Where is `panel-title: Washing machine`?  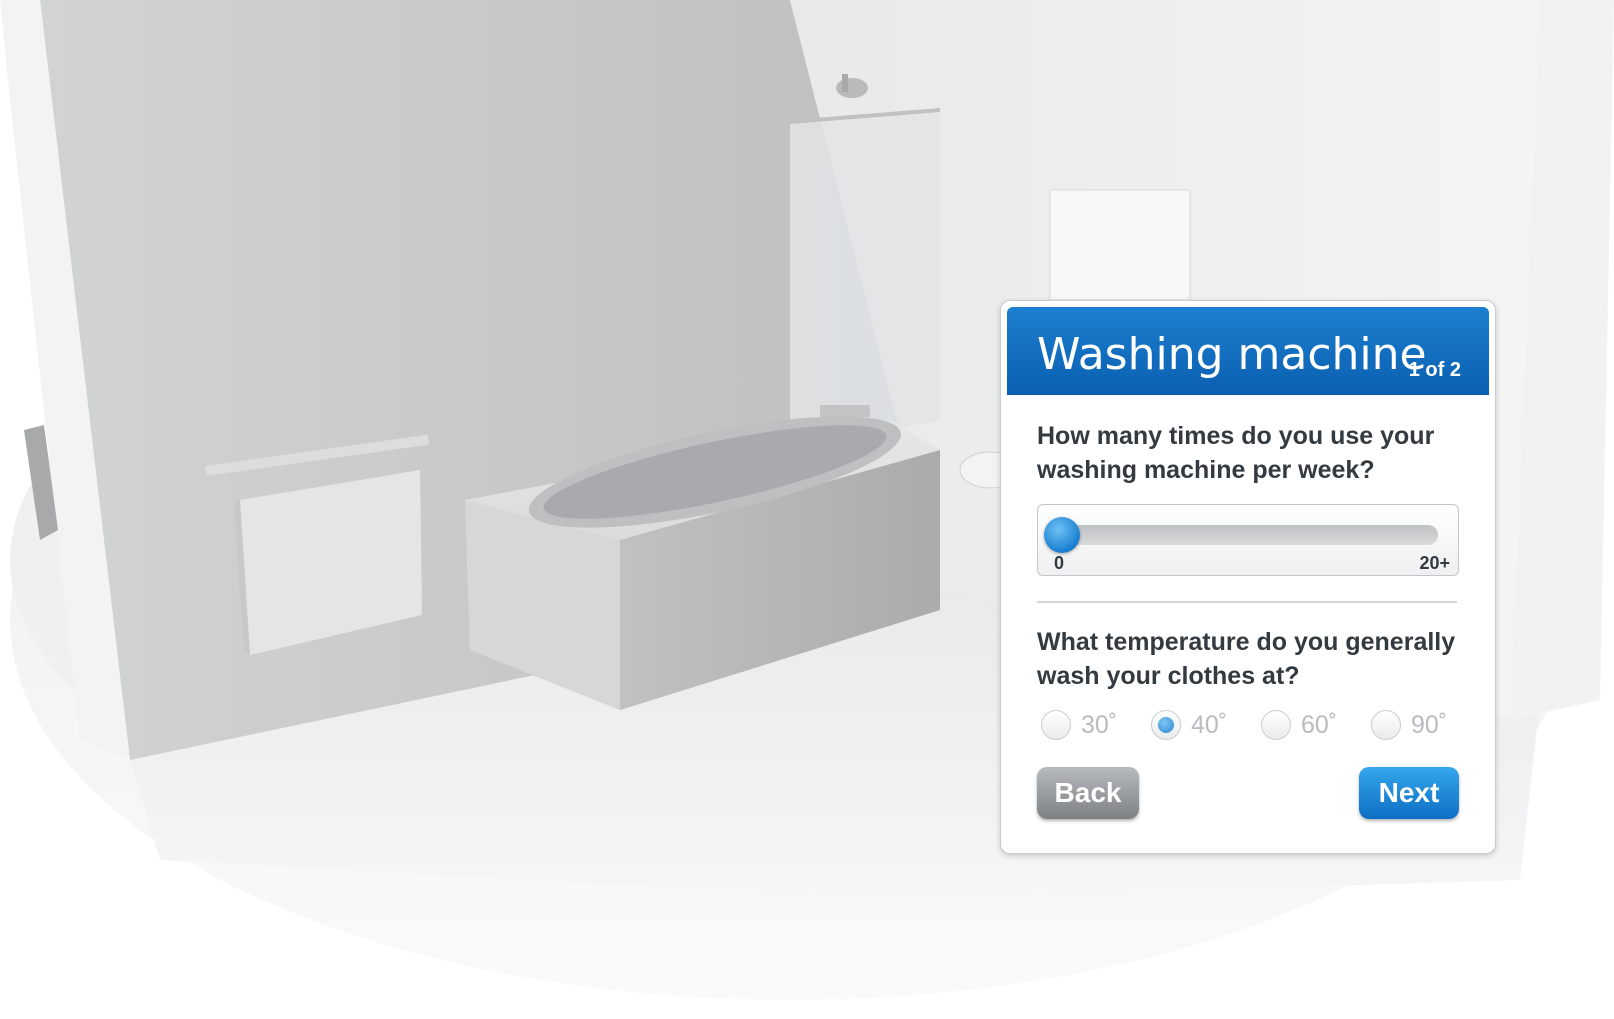 panel-title: Washing machine is located at coordinates (1232, 354).